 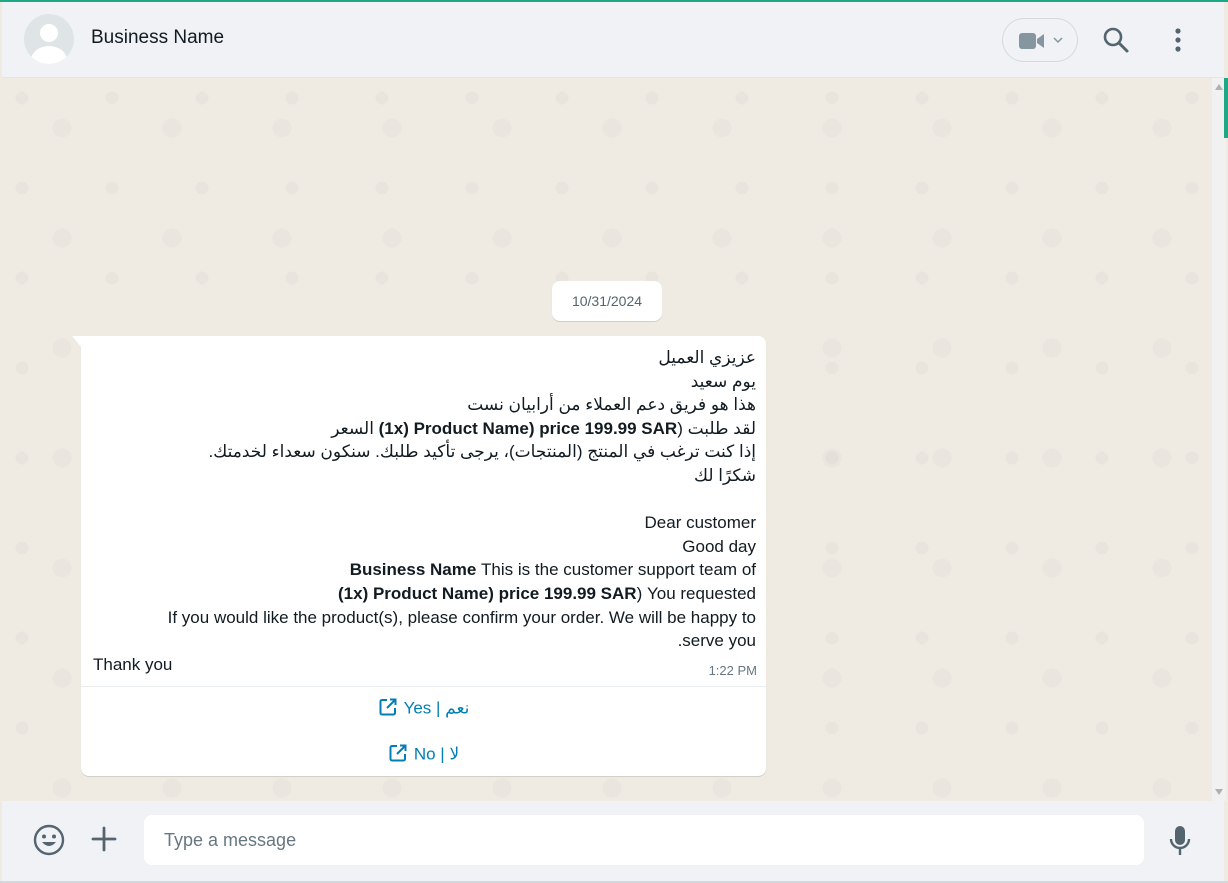 I want to click on emoji-smile-icon, so click(x=49, y=840).